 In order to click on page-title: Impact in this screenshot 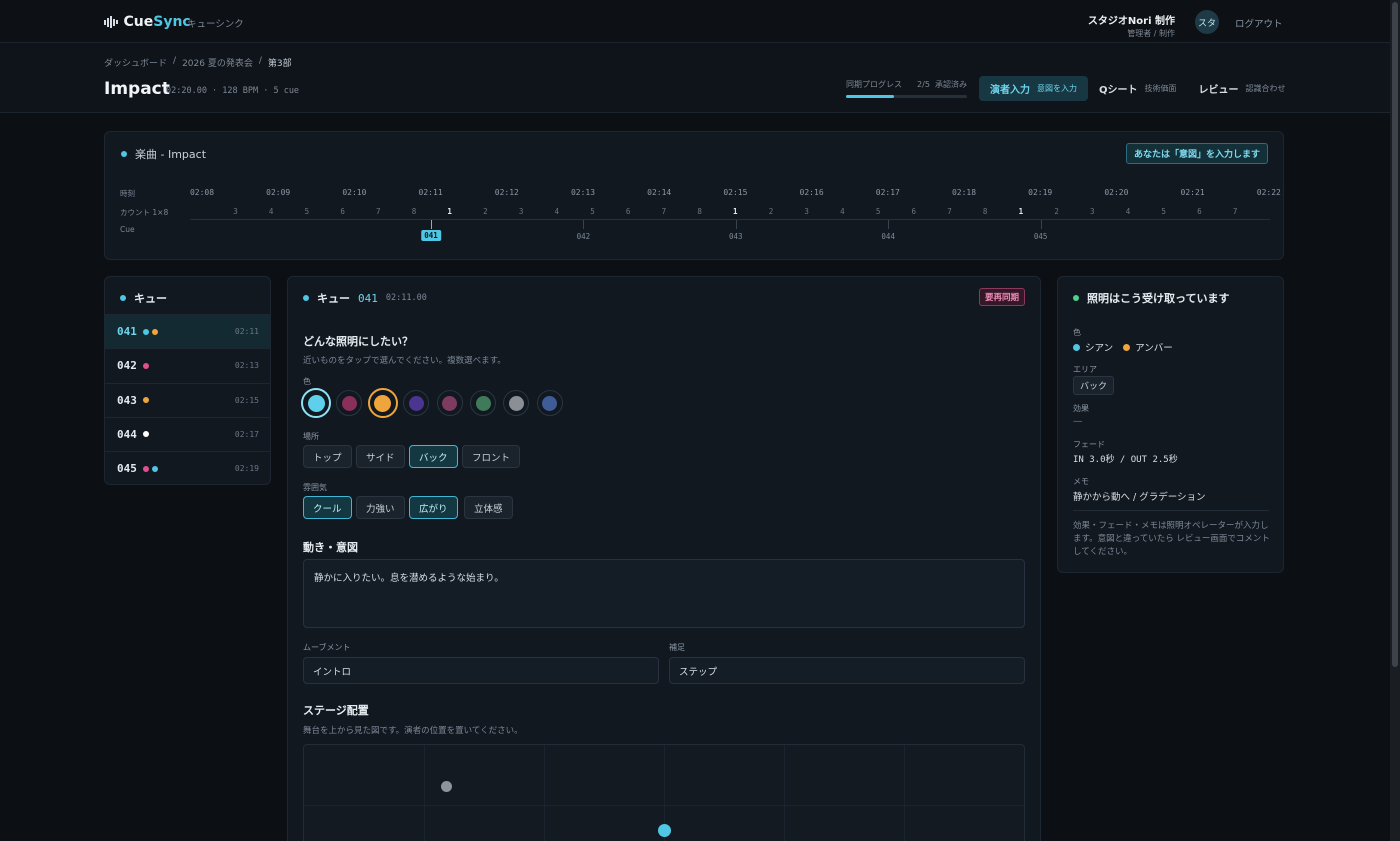, I will do `click(137, 89)`.